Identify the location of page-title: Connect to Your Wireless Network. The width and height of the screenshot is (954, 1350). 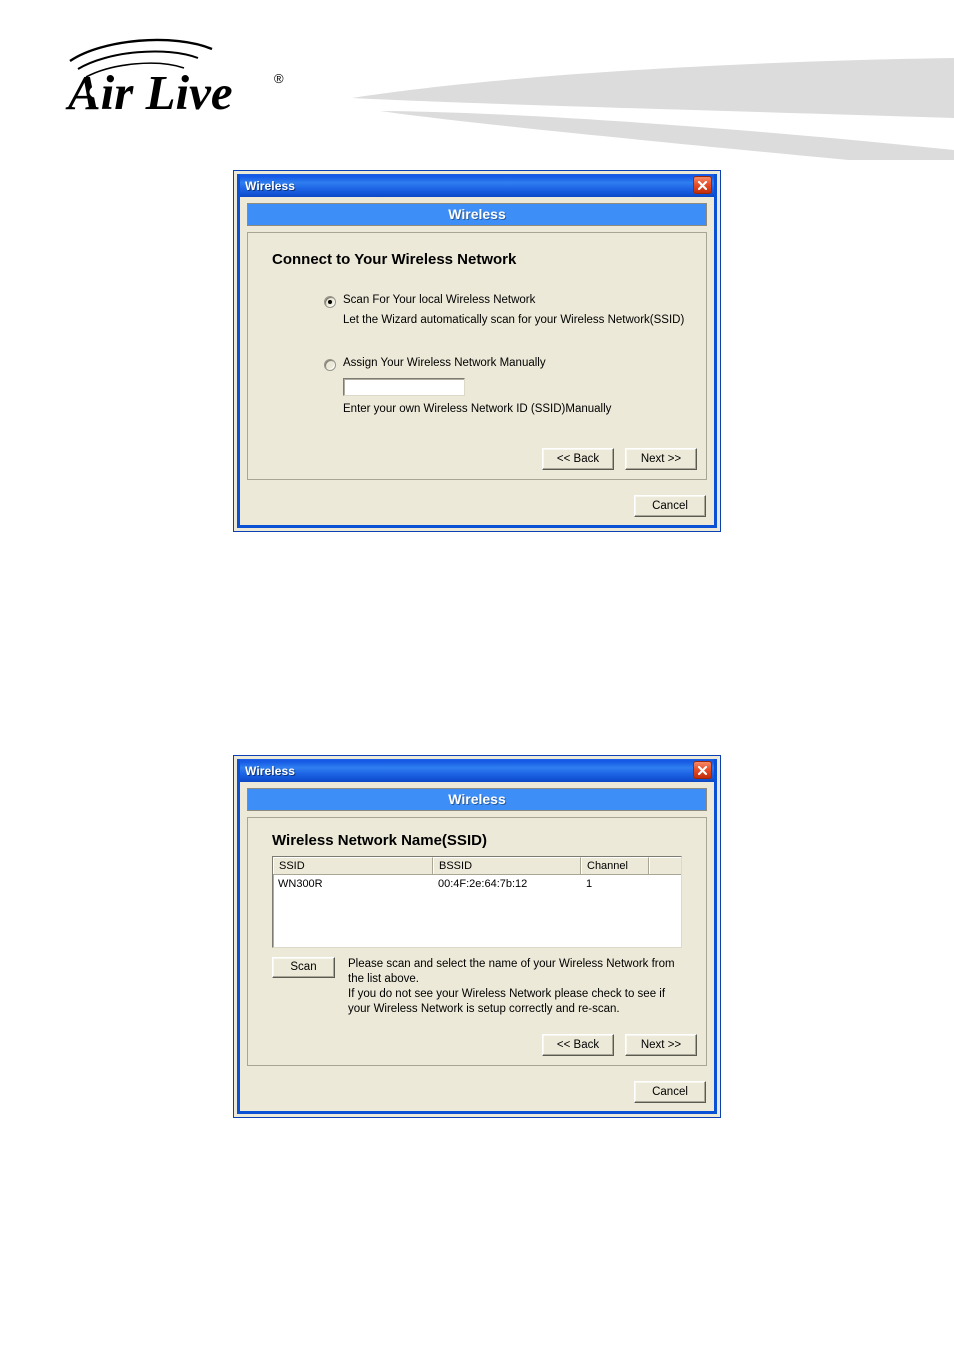
(394, 259).